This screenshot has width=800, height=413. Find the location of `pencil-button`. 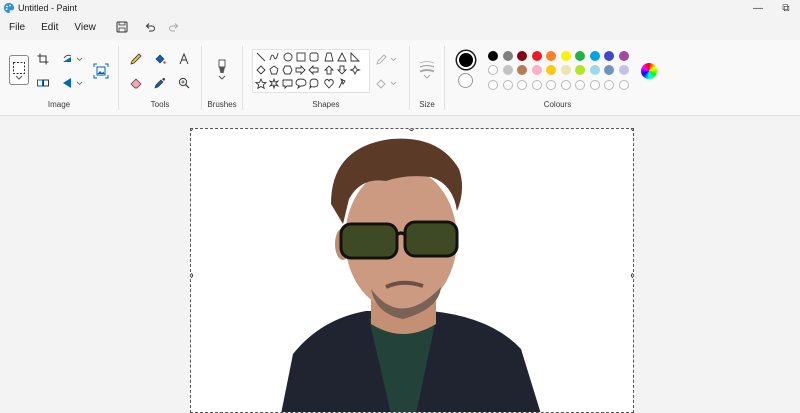

pencil-button is located at coordinates (136, 59).